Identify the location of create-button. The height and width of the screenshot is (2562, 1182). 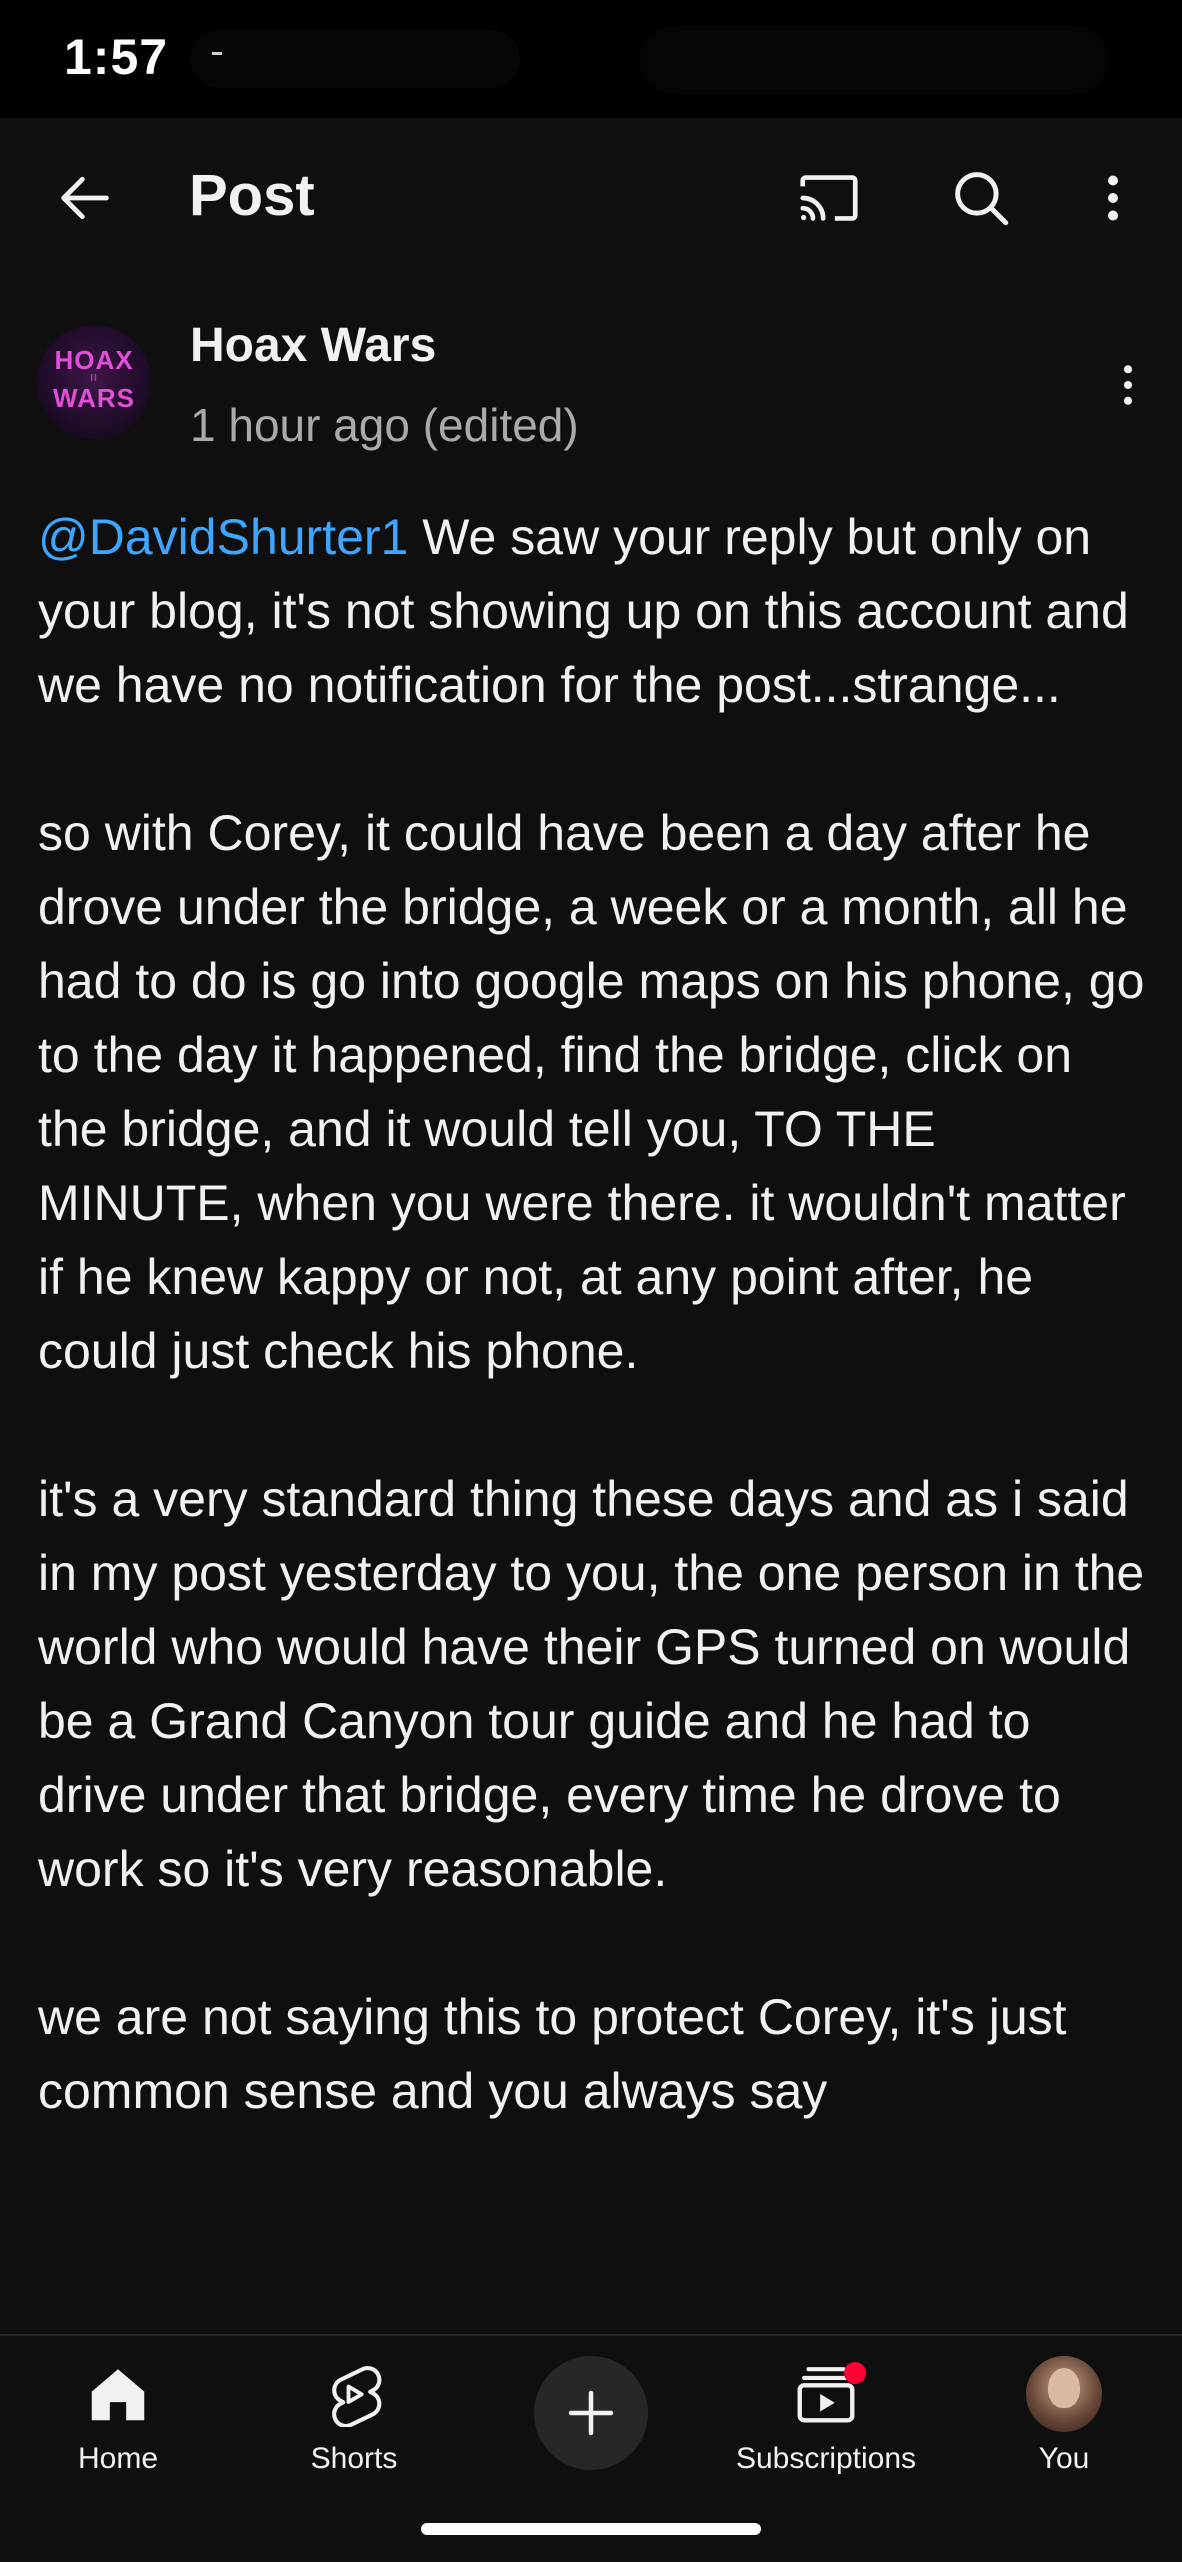
(591, 2413).